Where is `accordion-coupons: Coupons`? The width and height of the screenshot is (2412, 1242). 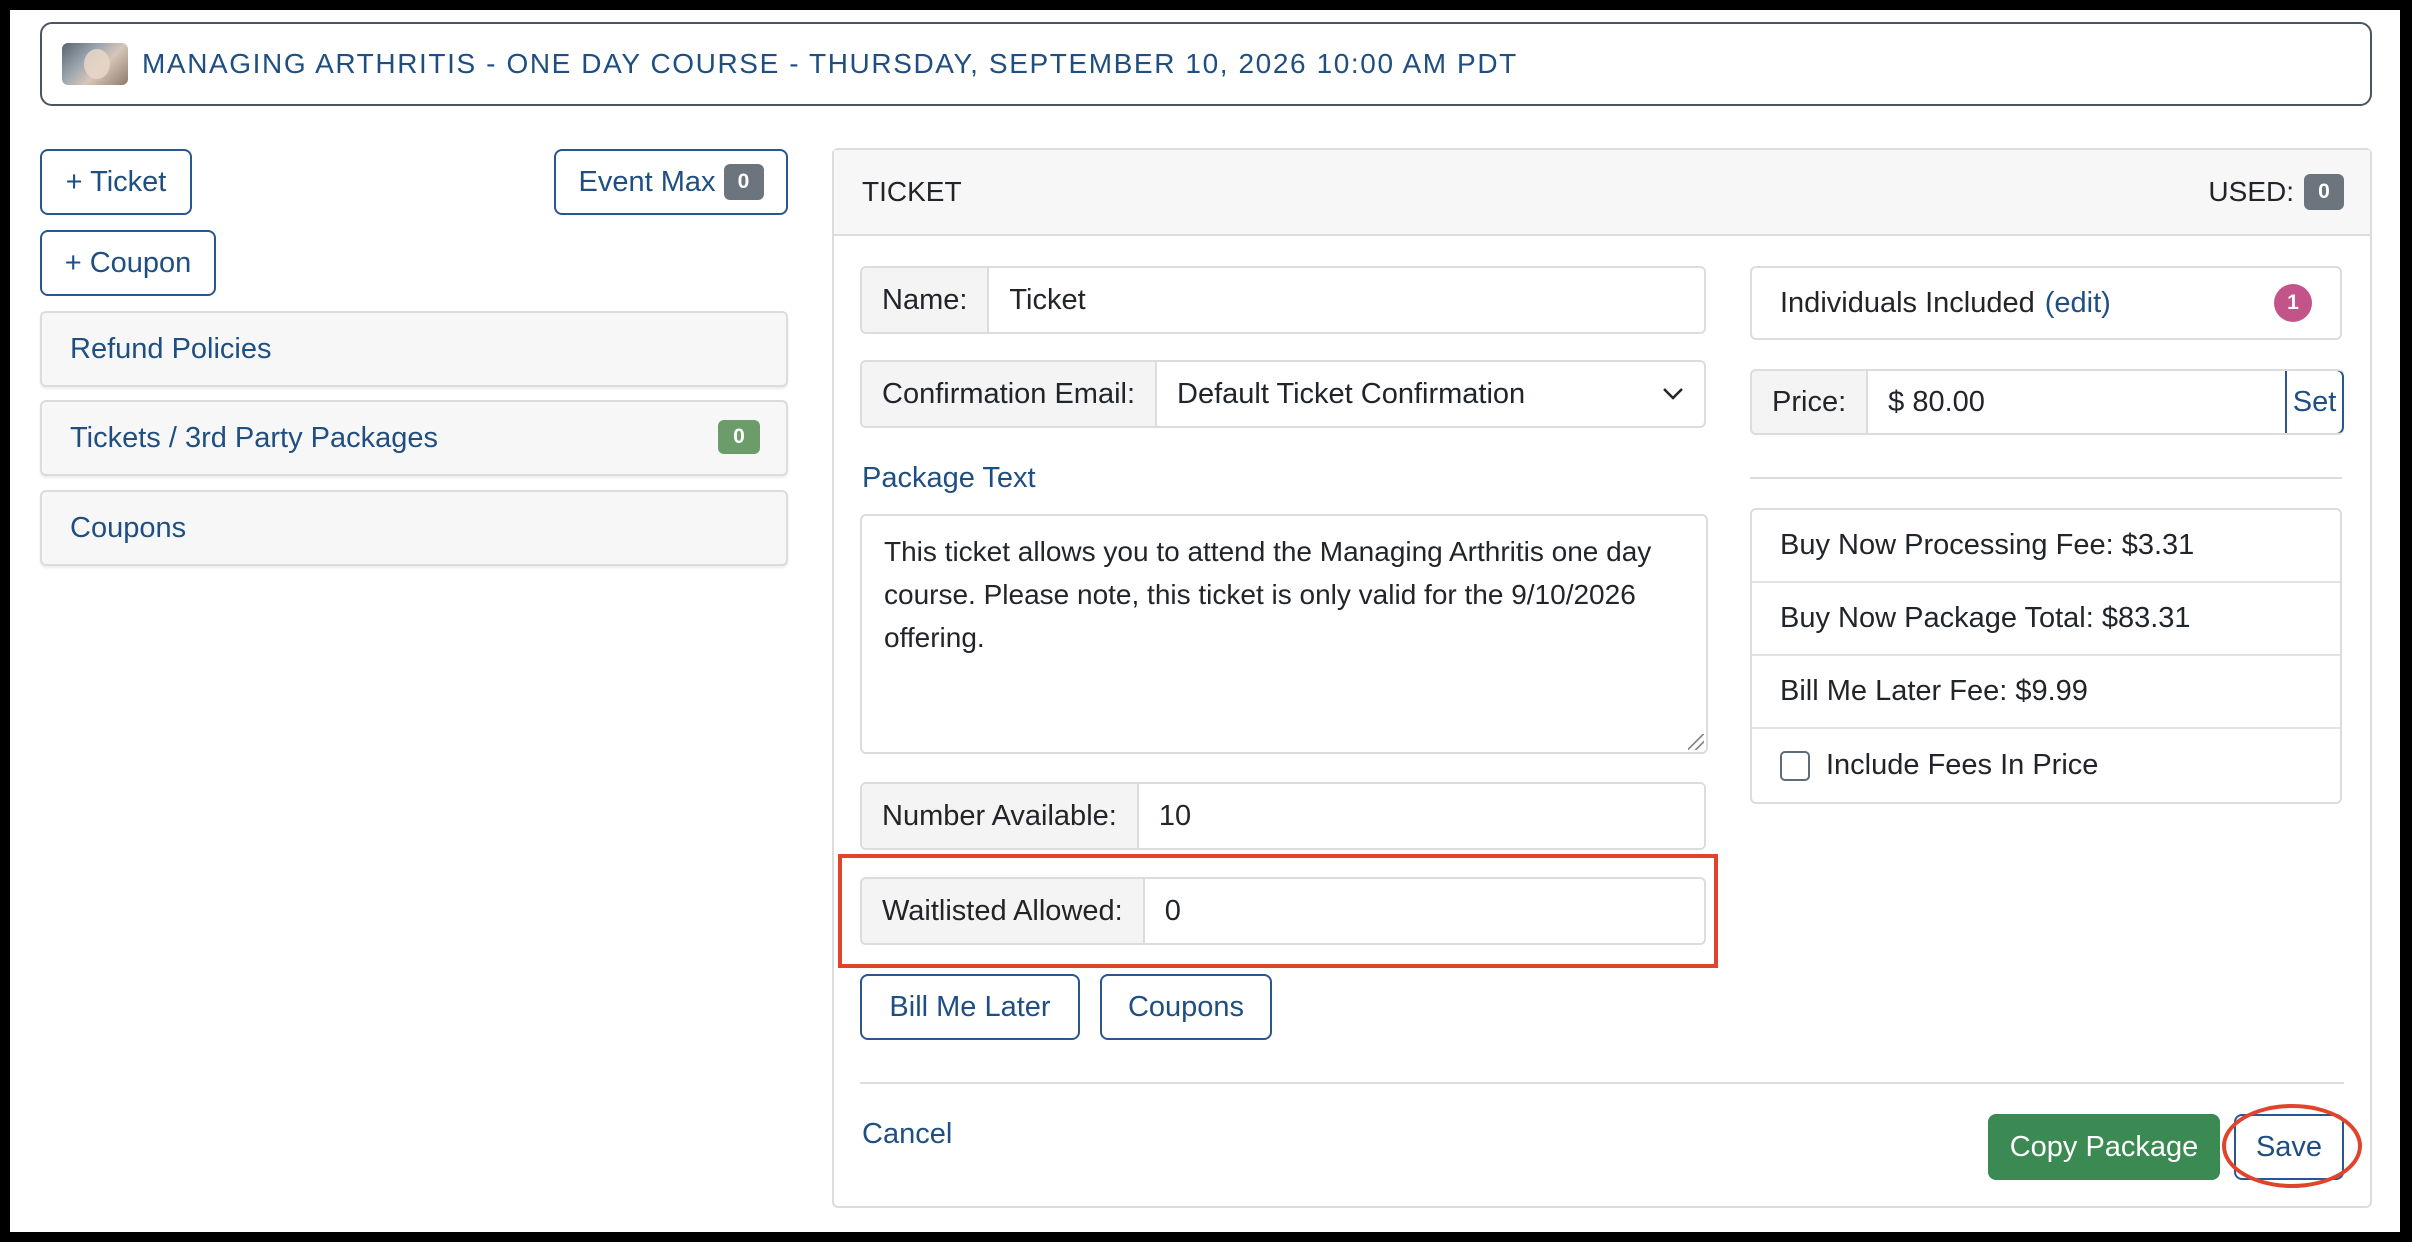
accordion-coupons: Coupons is located at coordinates (414, 528).